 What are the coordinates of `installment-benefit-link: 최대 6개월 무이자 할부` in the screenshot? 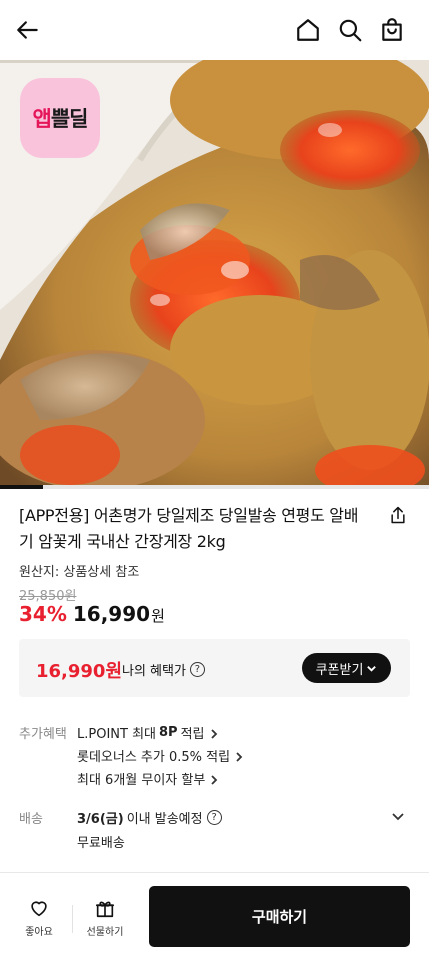 It's located at (148, 778).